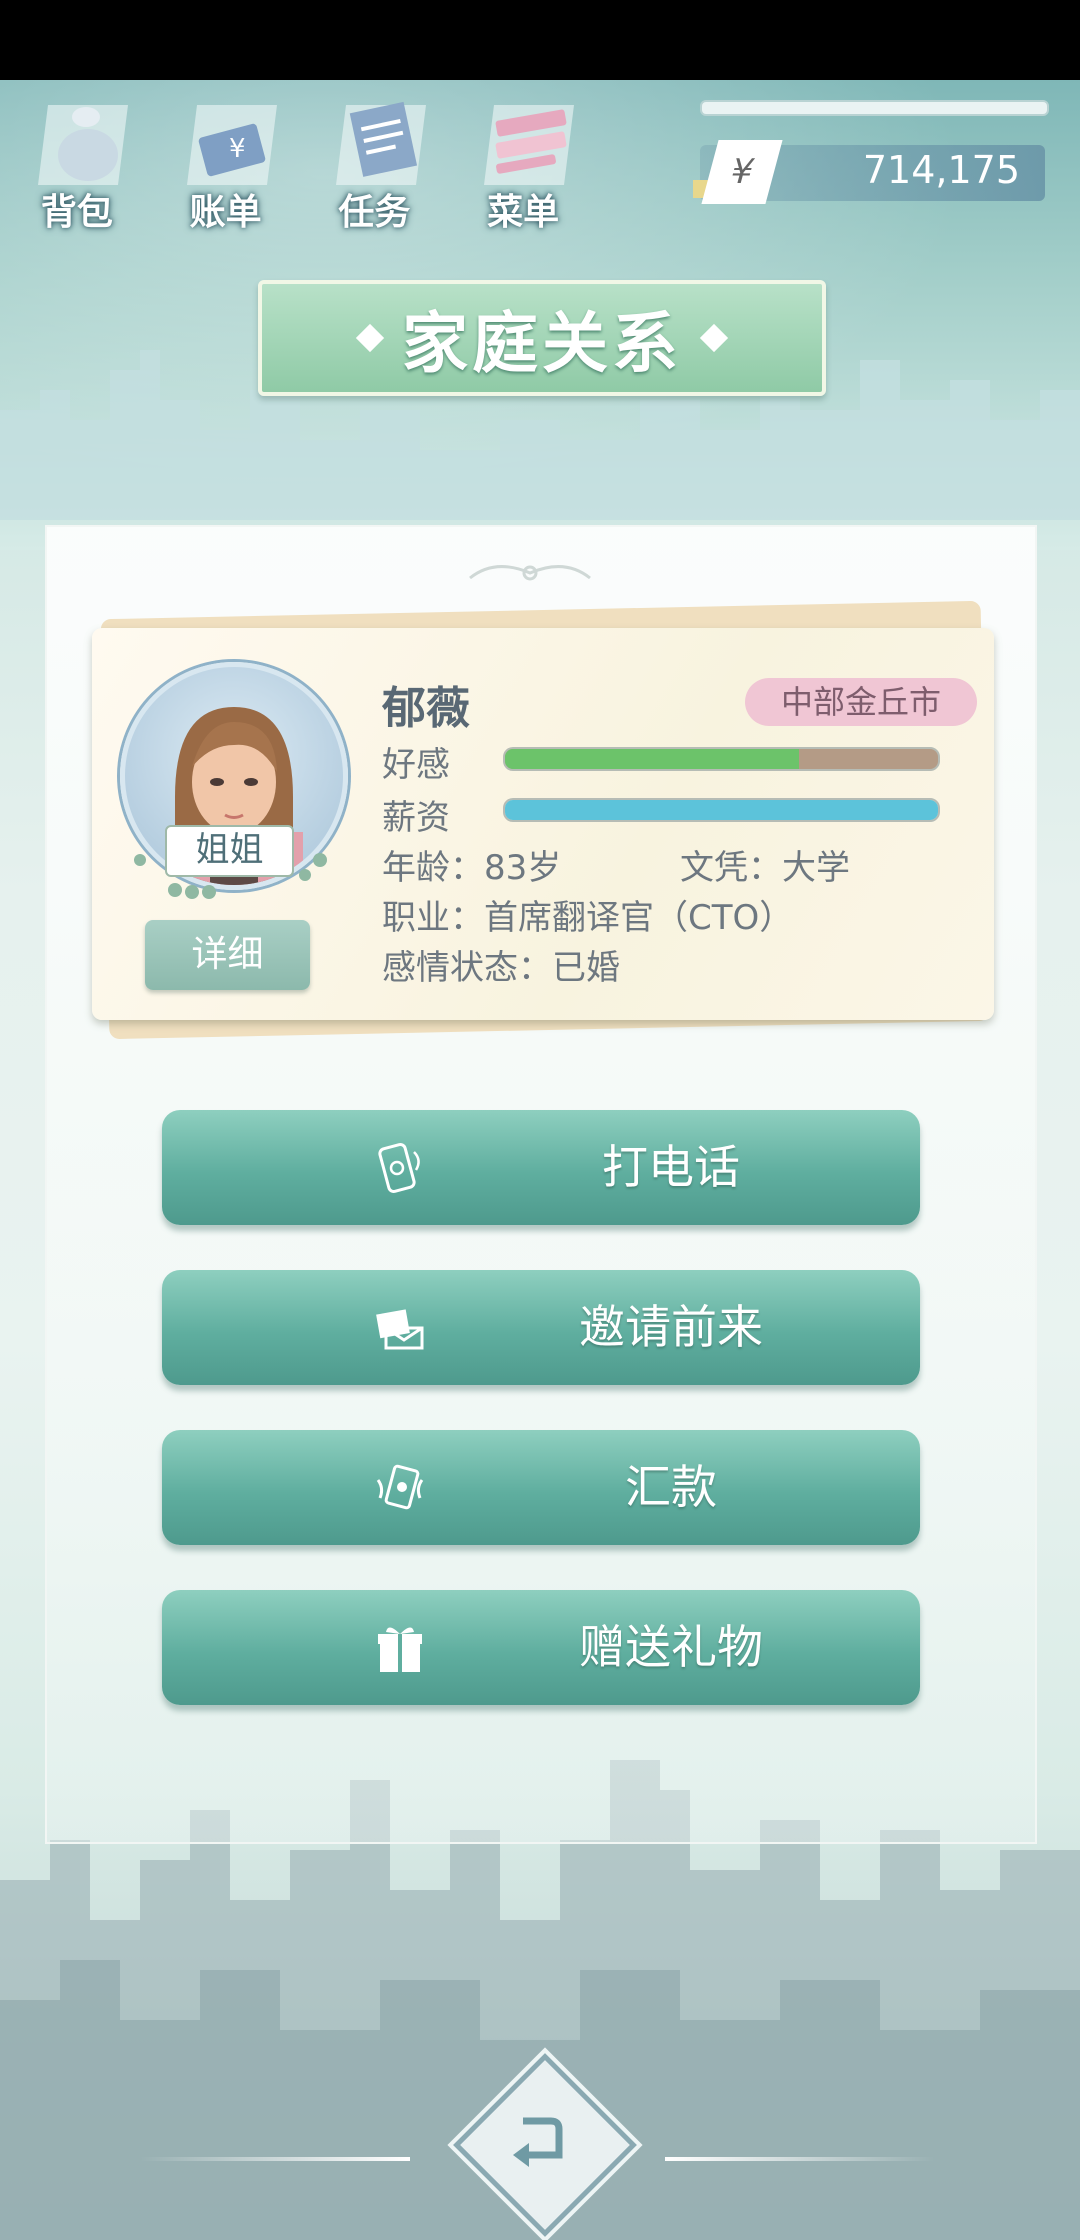 The height and width of the screenshot is (2240, 1080). I want to click on top-toolbar: 背包 ¥ 账单 任务 菜单, so click(300, 165).